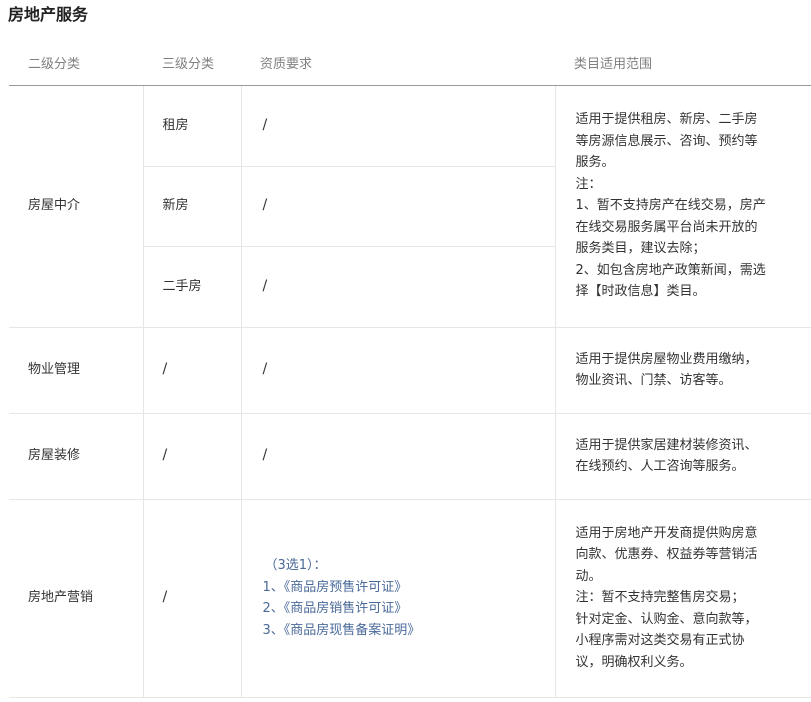 This screenshot has height=702, width=811. I want to click on cell-scope: 适用于提供房屋物业费用缴纳， 物业资讯、门禁、访客等。, so click(682, 370).